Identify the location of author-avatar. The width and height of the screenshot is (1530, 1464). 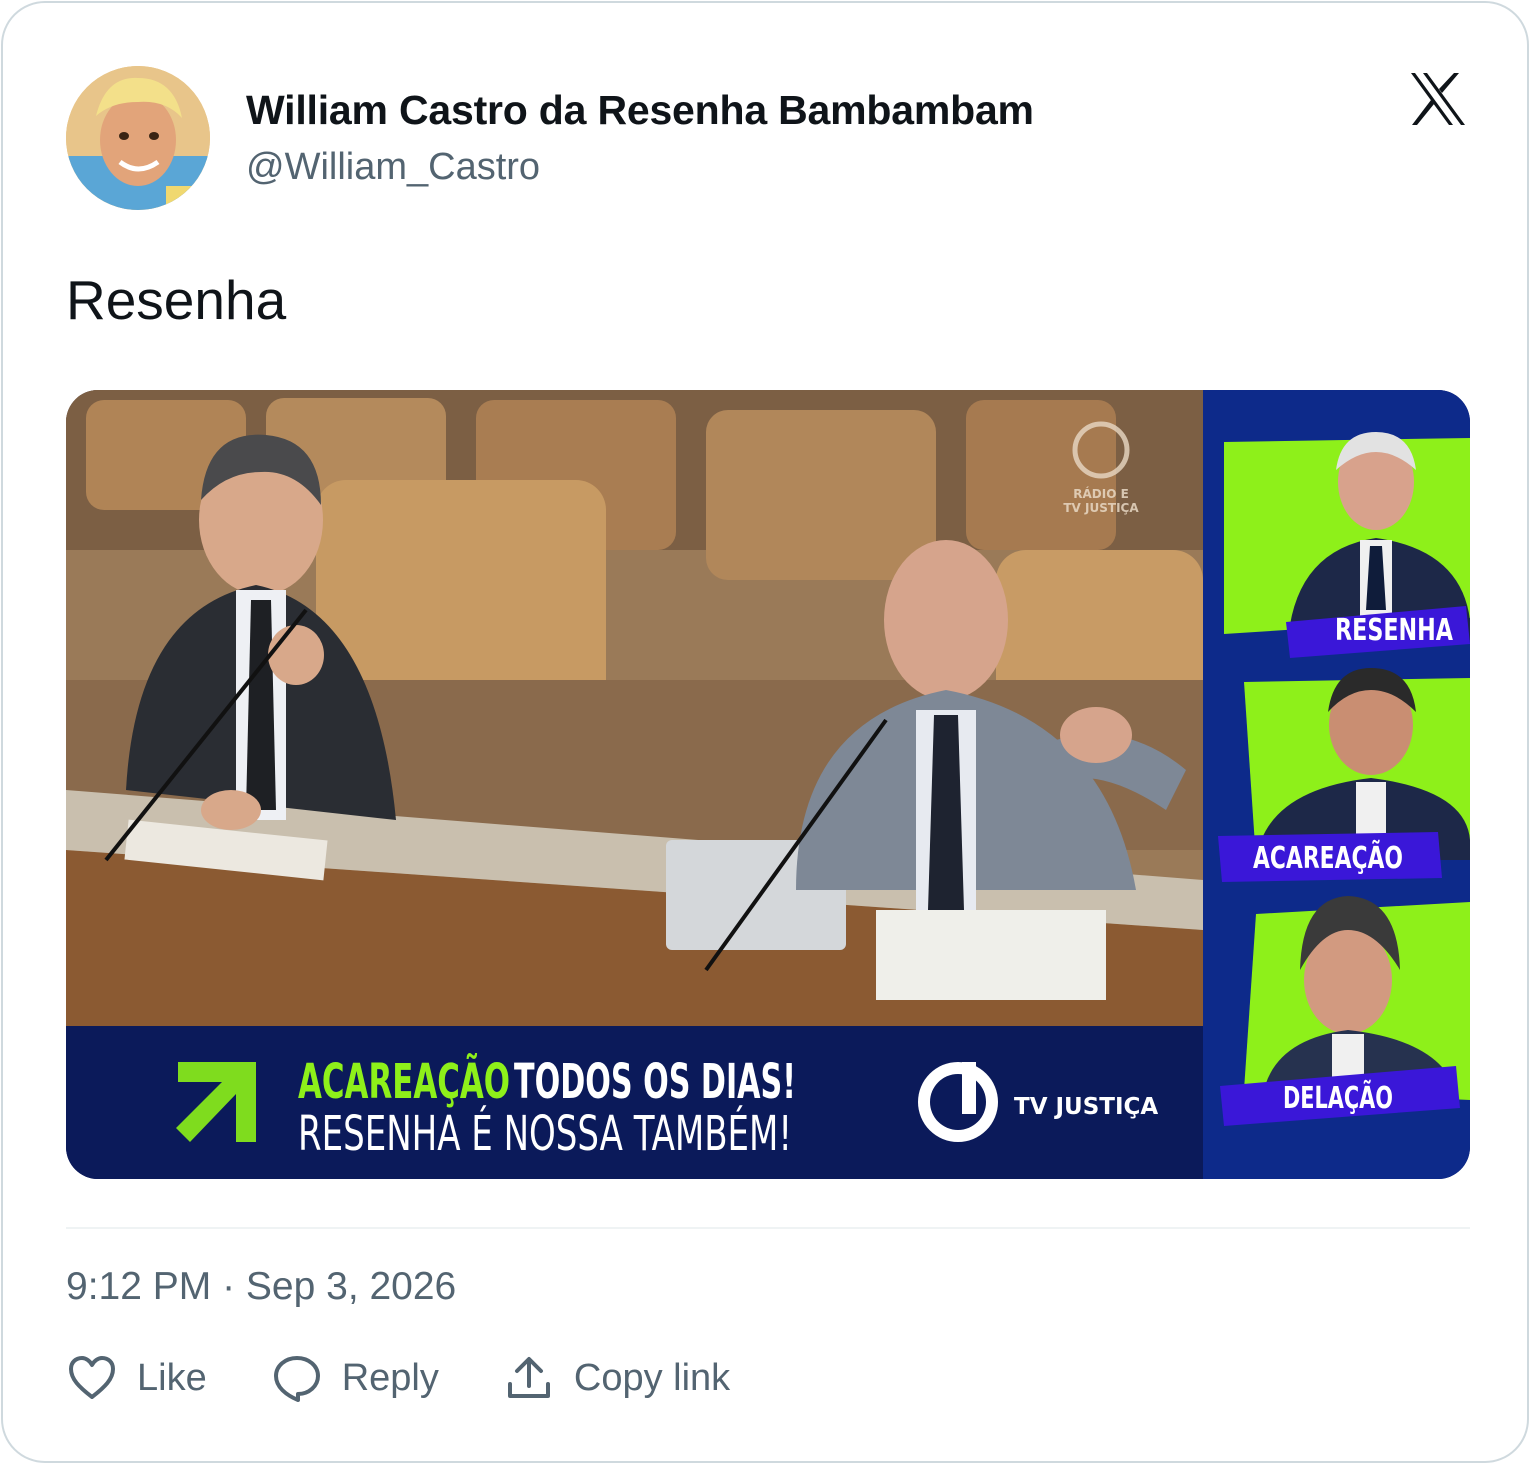
(138, 138).